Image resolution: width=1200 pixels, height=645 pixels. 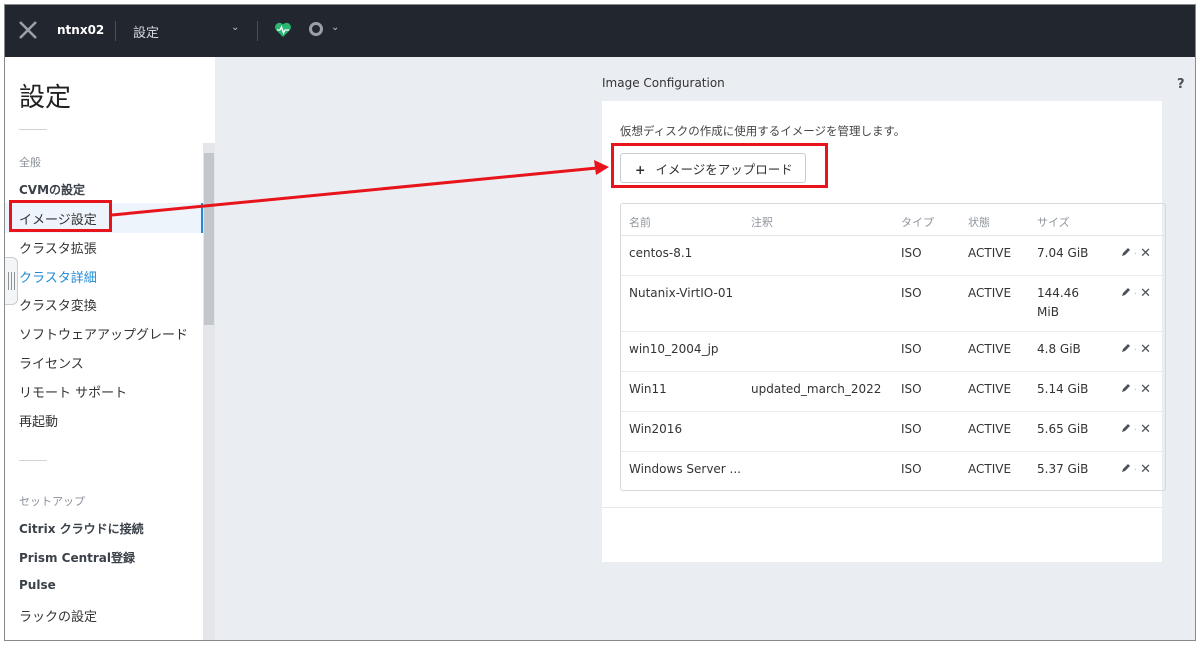 I want to click on alerts-ring-icon, so click(x=316, y=29).